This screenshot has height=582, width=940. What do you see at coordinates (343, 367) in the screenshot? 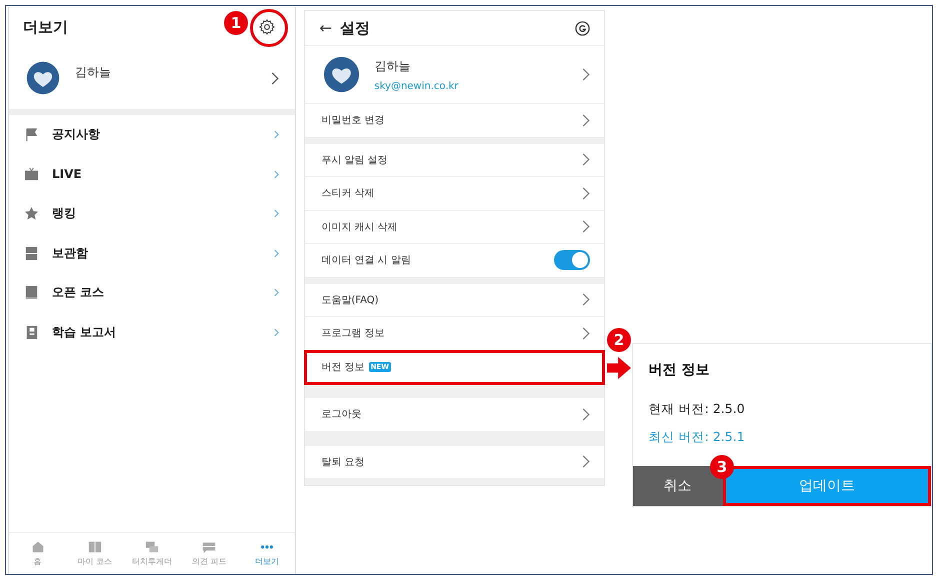
I see `settings-label: 버전 정보` at bounding box center [343, 367].